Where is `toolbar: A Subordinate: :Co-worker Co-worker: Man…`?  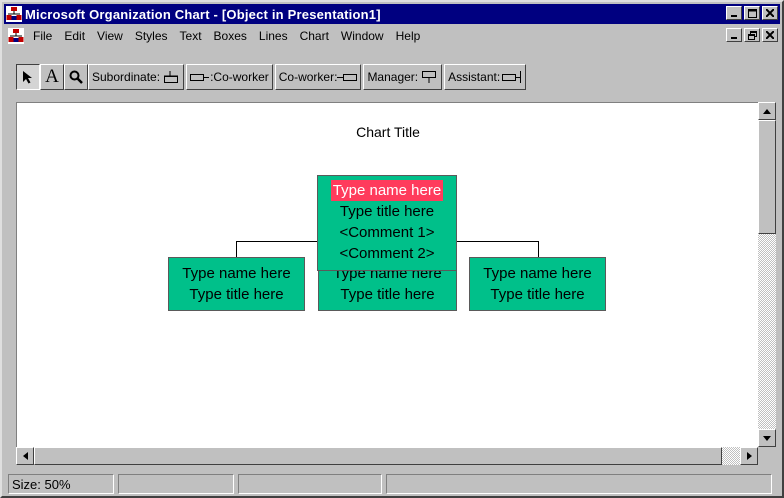 toolbar: A Subordinate: :Co-worker Co-worker: Man… is located at coordinates (392, 77).